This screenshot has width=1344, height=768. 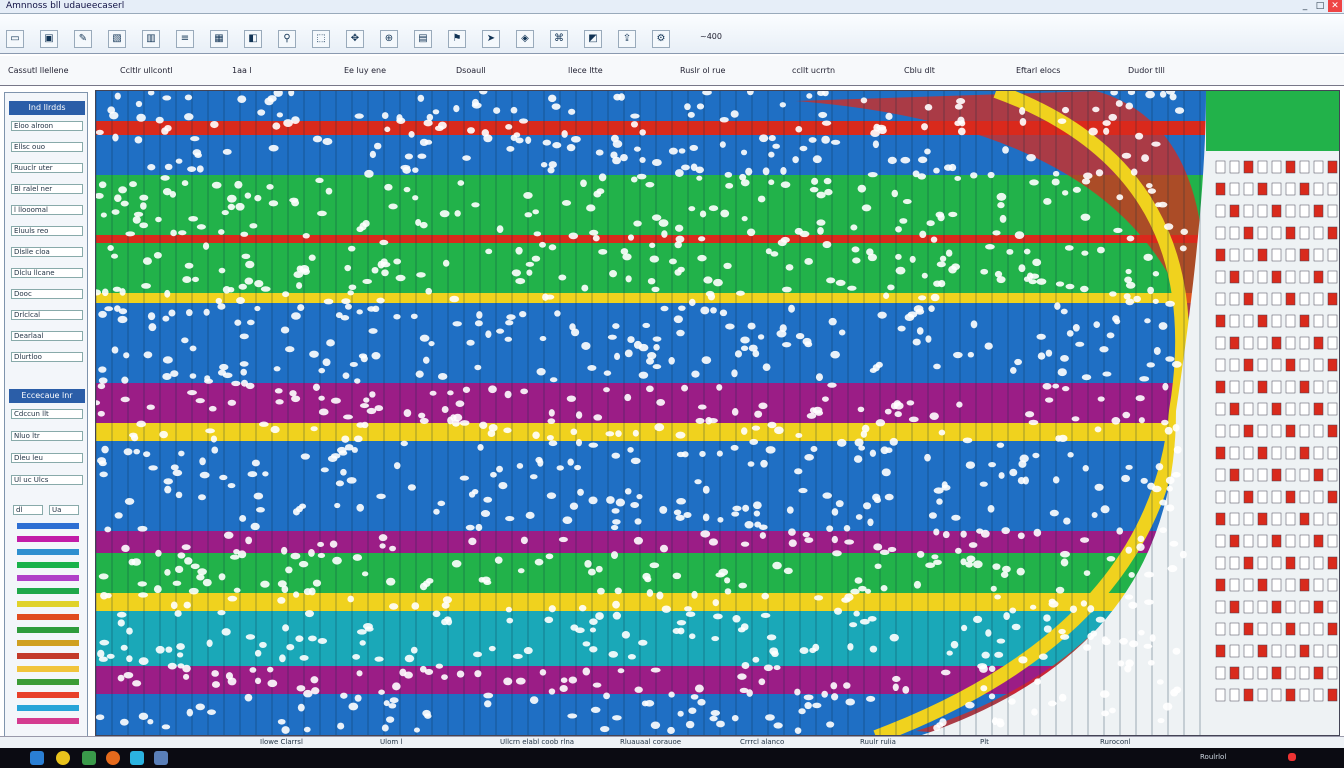 What do you see at coordinates (47, 273) in the screenshot?
I see `panel-row: Dlclu llcane` at bounding box center [47, 273].